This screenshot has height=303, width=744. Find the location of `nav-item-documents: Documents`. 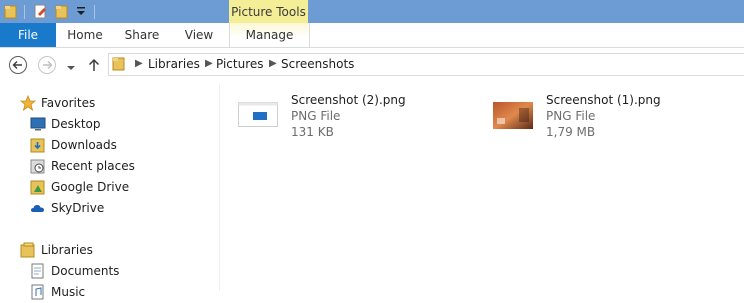

nav-item-documents: Documents is located at coordinates (74, 271).